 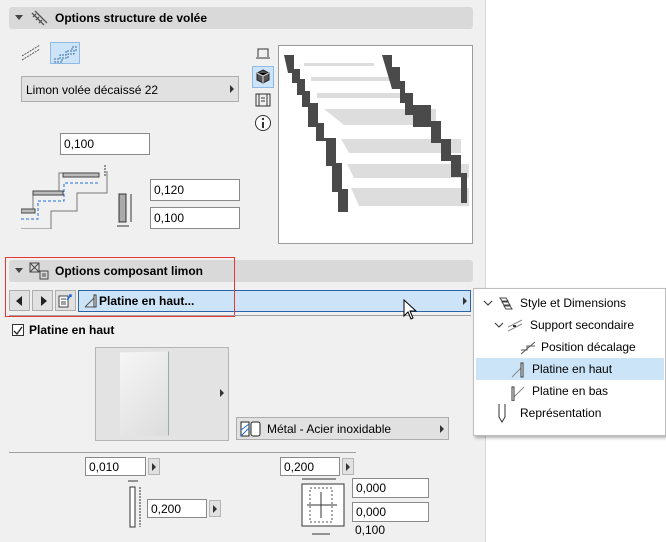 I want to click on plate-width-input: 0,200, so click(x=310, y=466).